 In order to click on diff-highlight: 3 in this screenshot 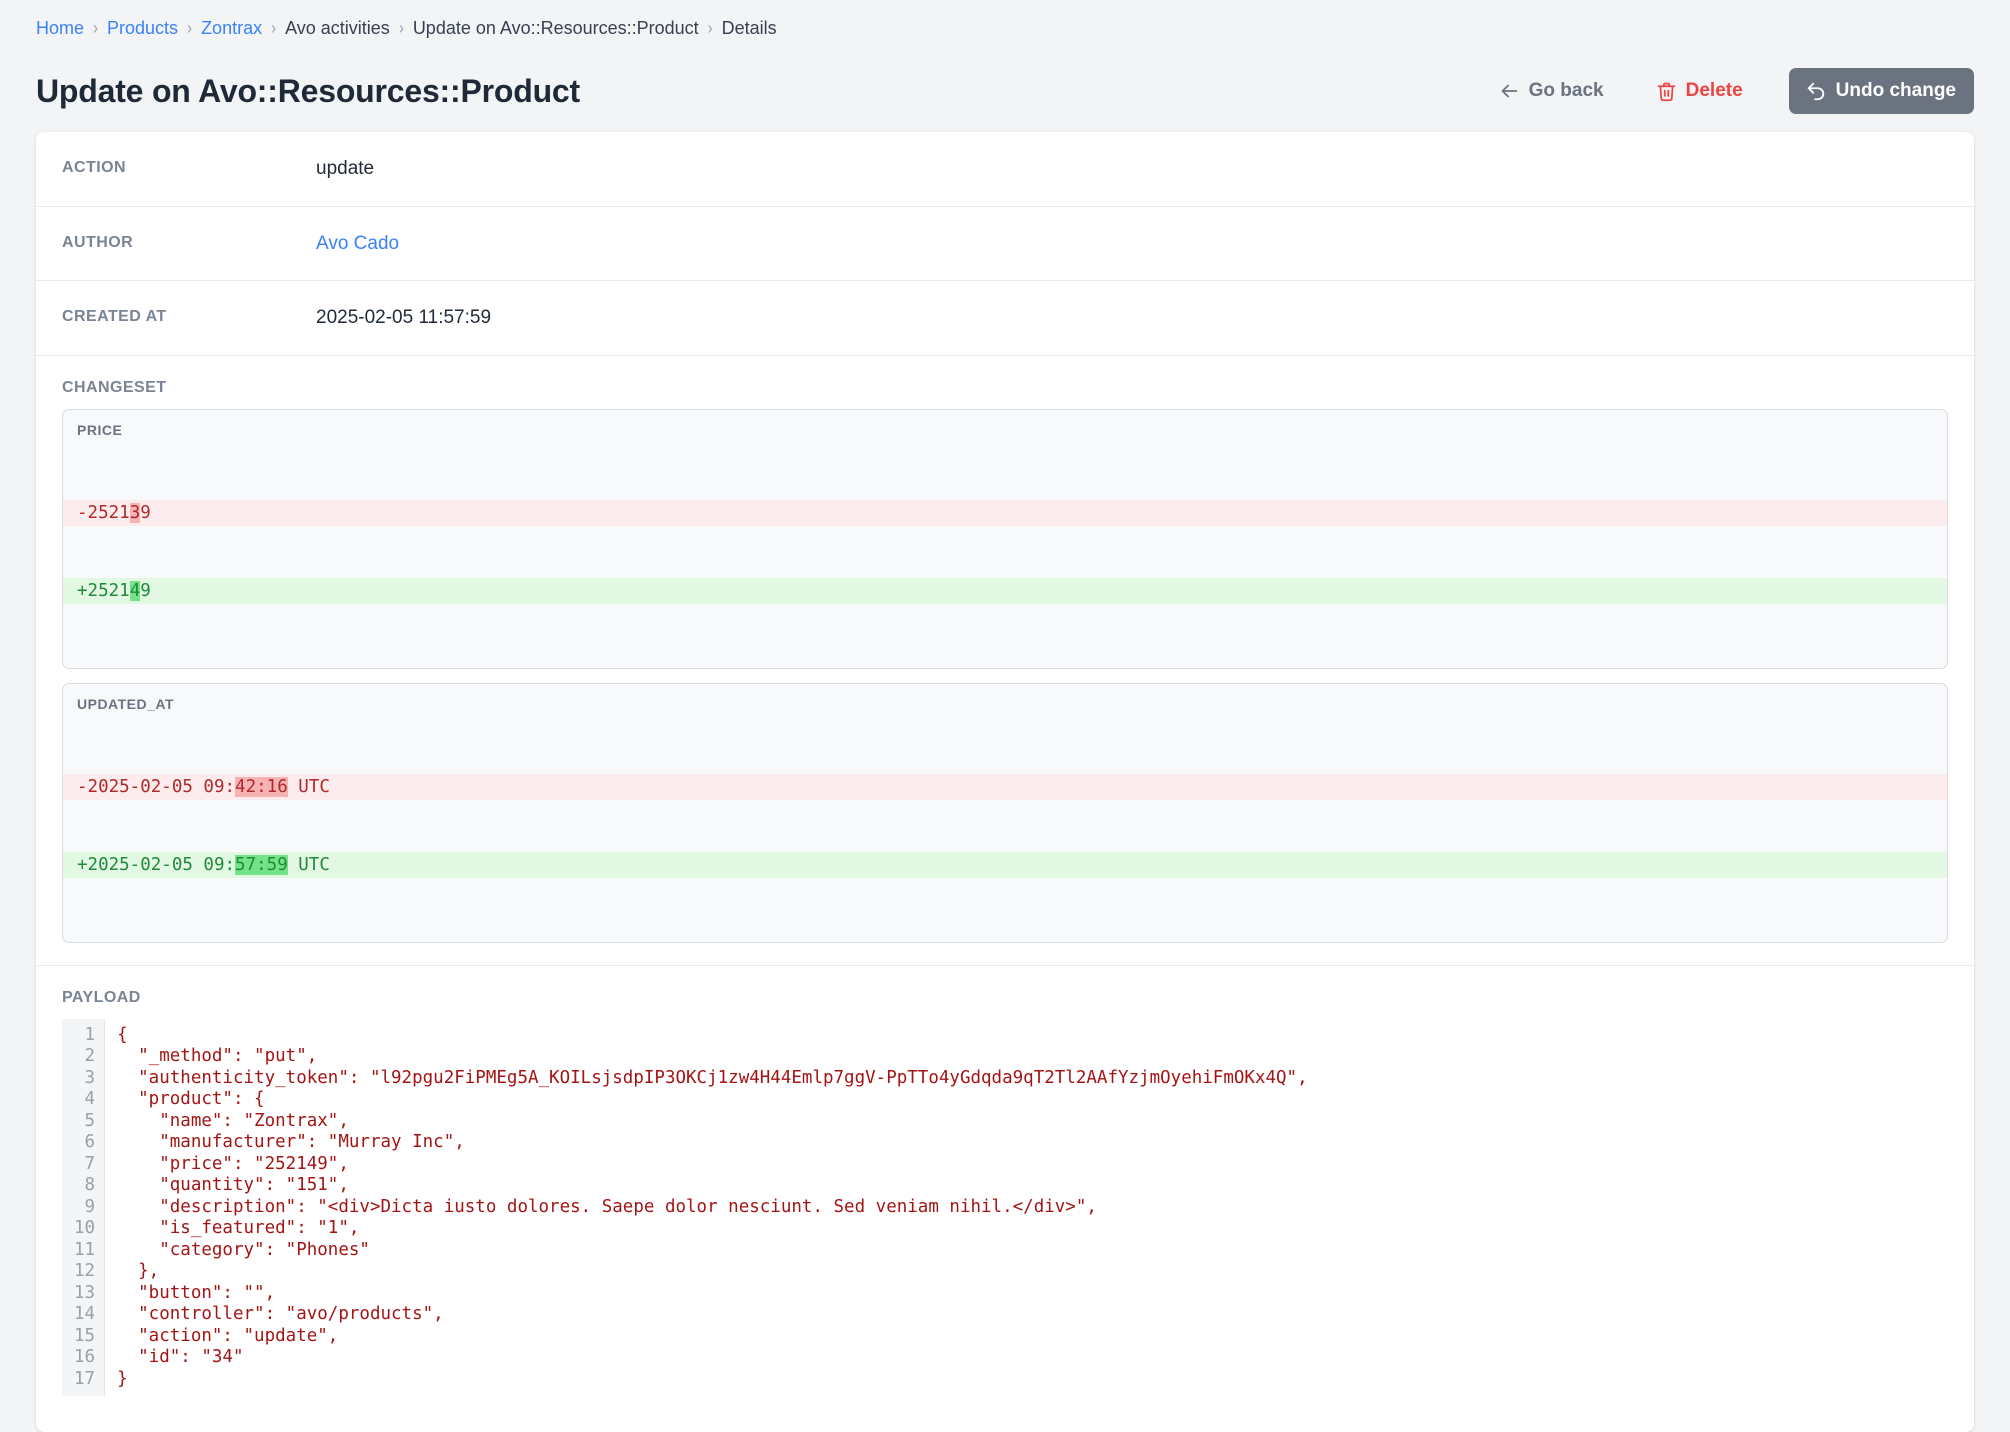, I will do `click(135, 512)`.